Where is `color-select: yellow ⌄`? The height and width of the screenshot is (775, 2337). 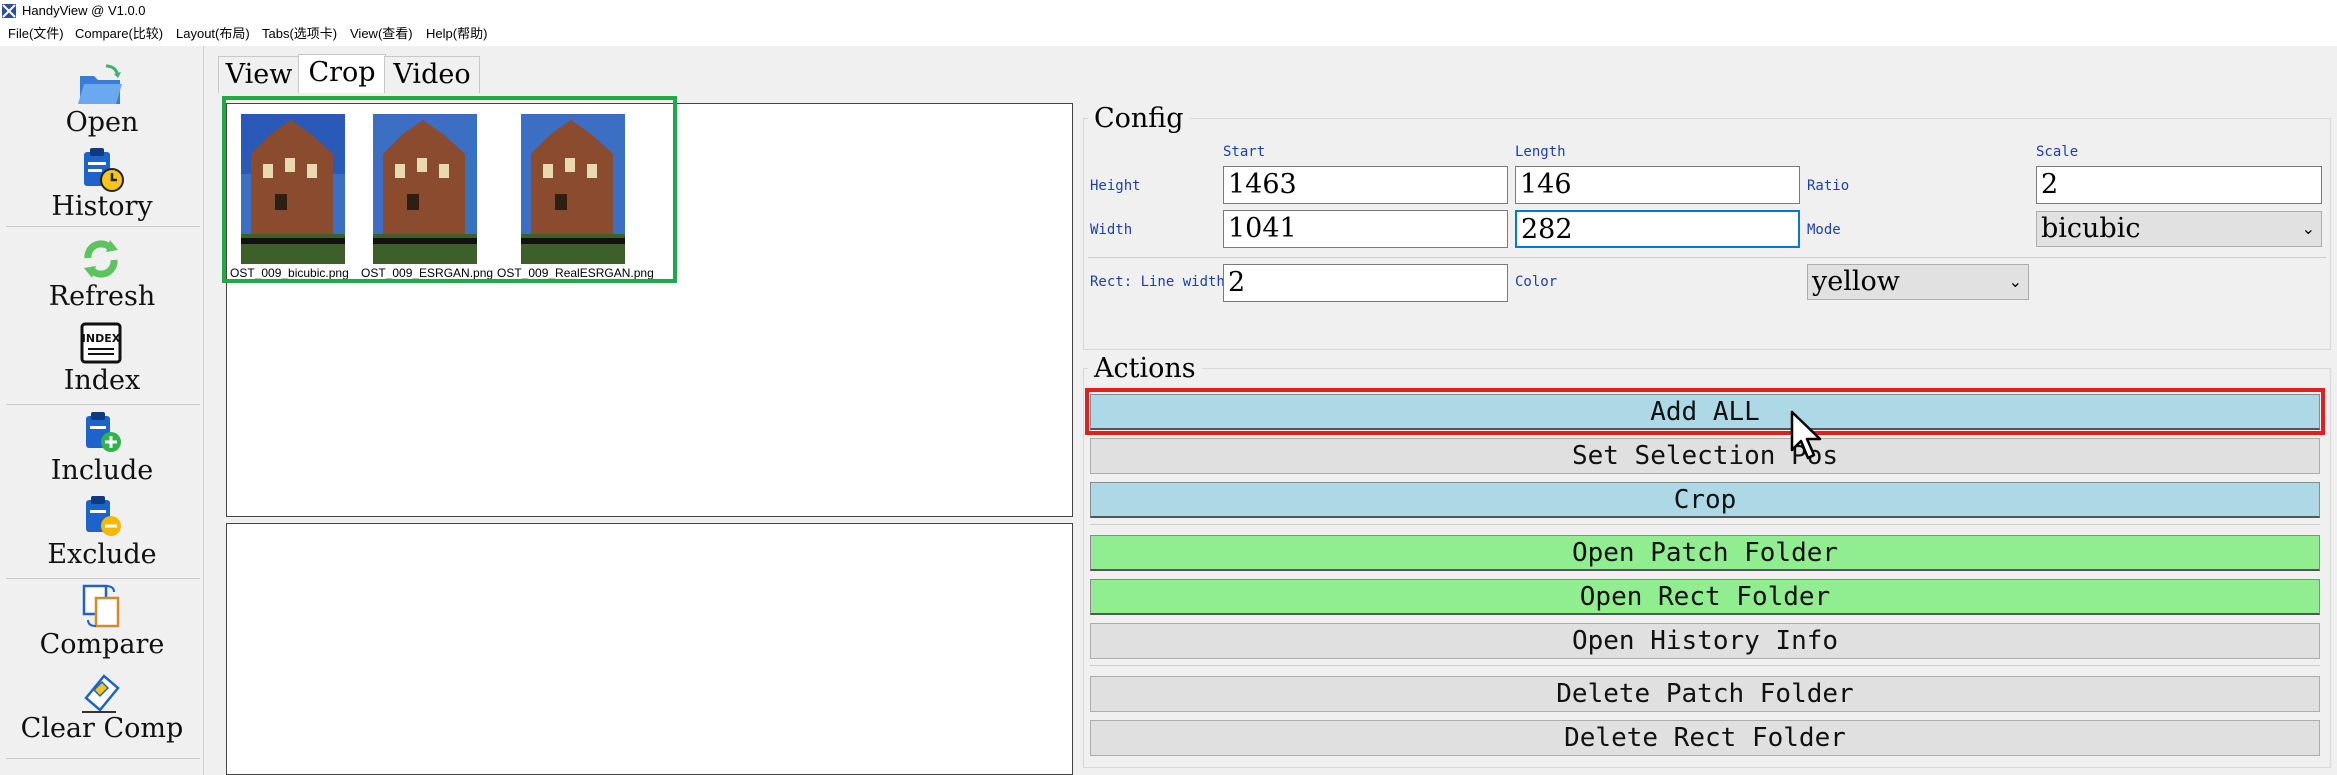 color-select: yellow ⌄ is located at coordinates (1918, 282).